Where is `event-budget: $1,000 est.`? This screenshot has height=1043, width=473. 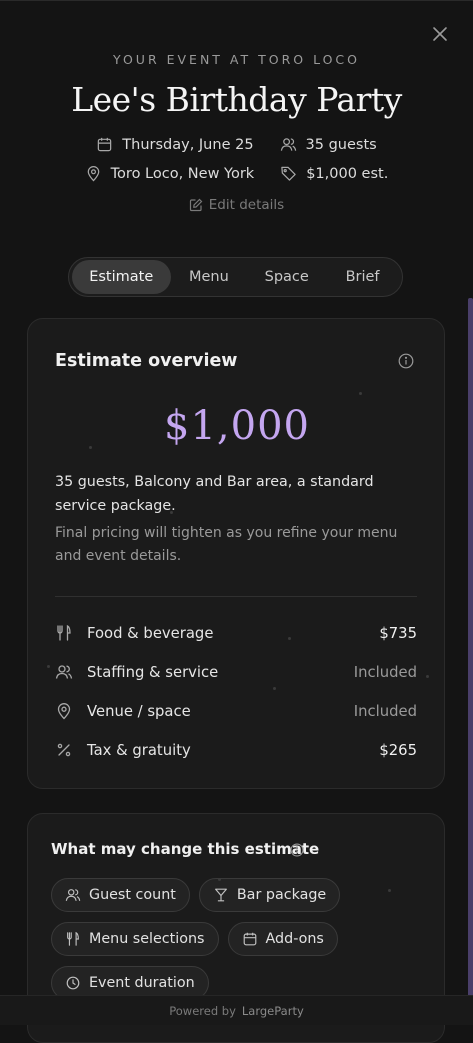 event-budget: $1,000 est. is located at coordinates (334, 173).